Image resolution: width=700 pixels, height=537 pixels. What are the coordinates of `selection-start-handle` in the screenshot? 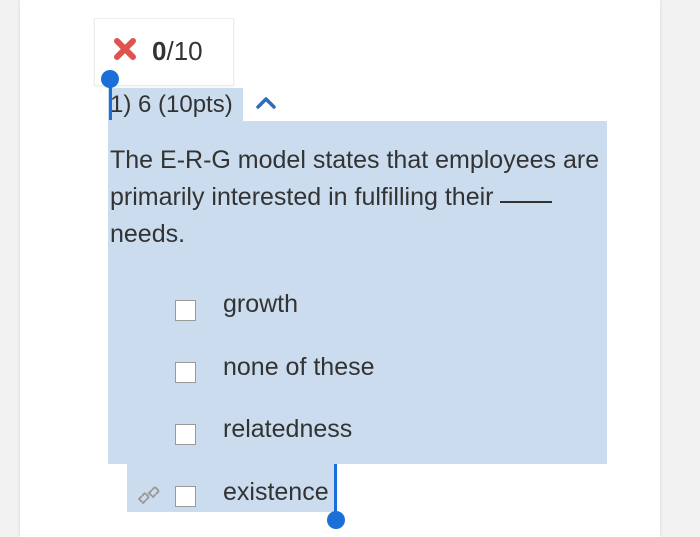 It's located at (110, 79).